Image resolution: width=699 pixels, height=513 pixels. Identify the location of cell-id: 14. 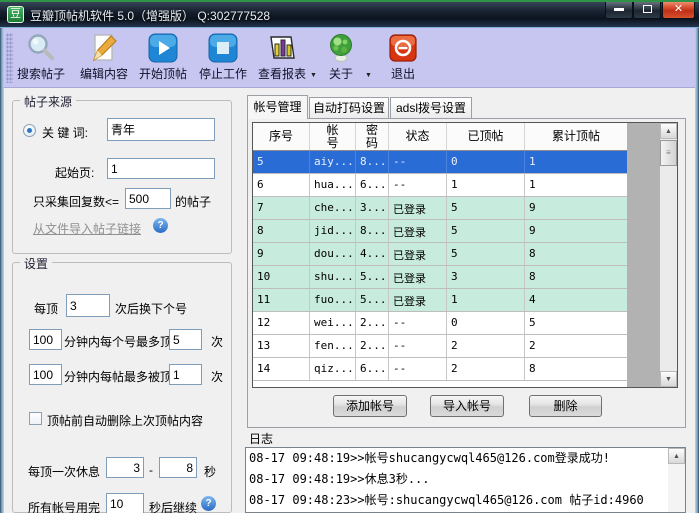
(281, 369).